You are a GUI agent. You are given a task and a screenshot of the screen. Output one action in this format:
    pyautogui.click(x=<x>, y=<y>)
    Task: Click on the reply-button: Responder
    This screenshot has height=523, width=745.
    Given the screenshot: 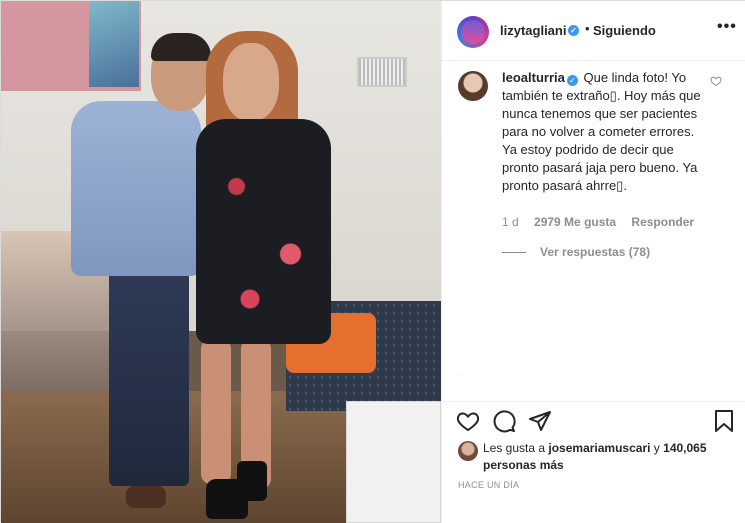 What is the action you would take?
    pyautogui.click(x=662, y=222)
    